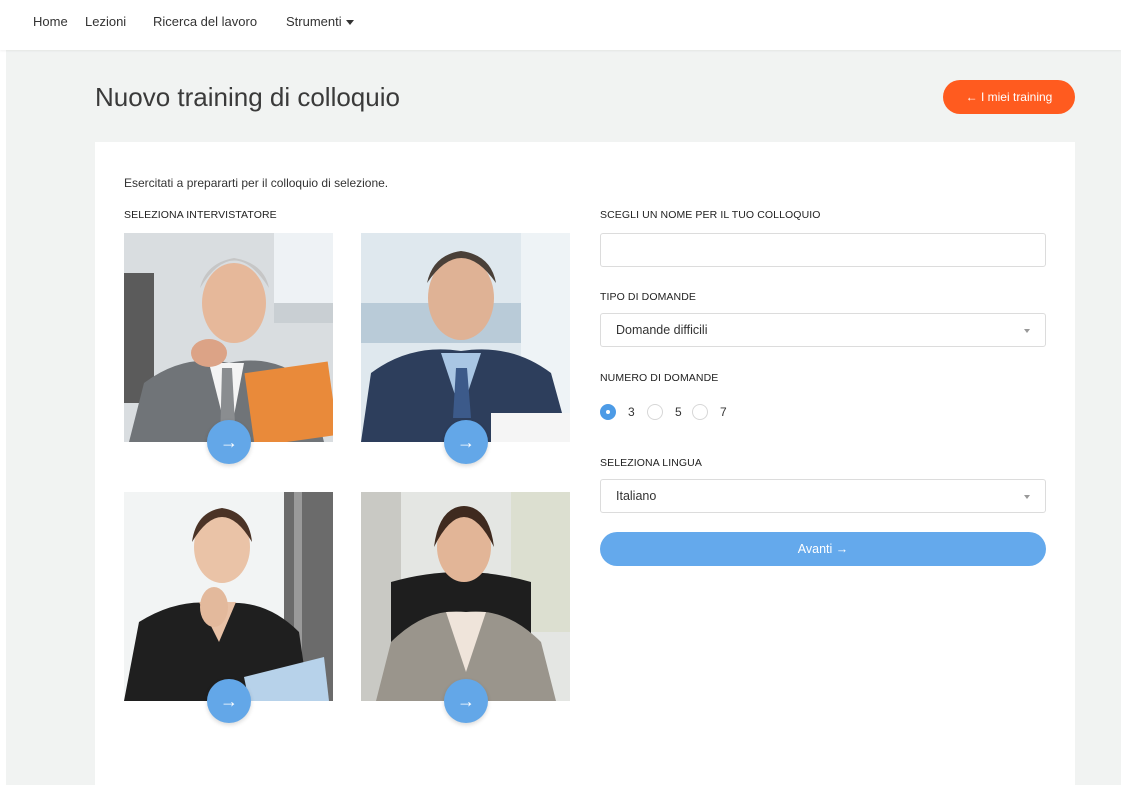 This screenshot has height=785, width=1121. What do you see at coordinates (823, 250) in the screenshot?
I see `interview-name-input` at bounding box center [823, 250].